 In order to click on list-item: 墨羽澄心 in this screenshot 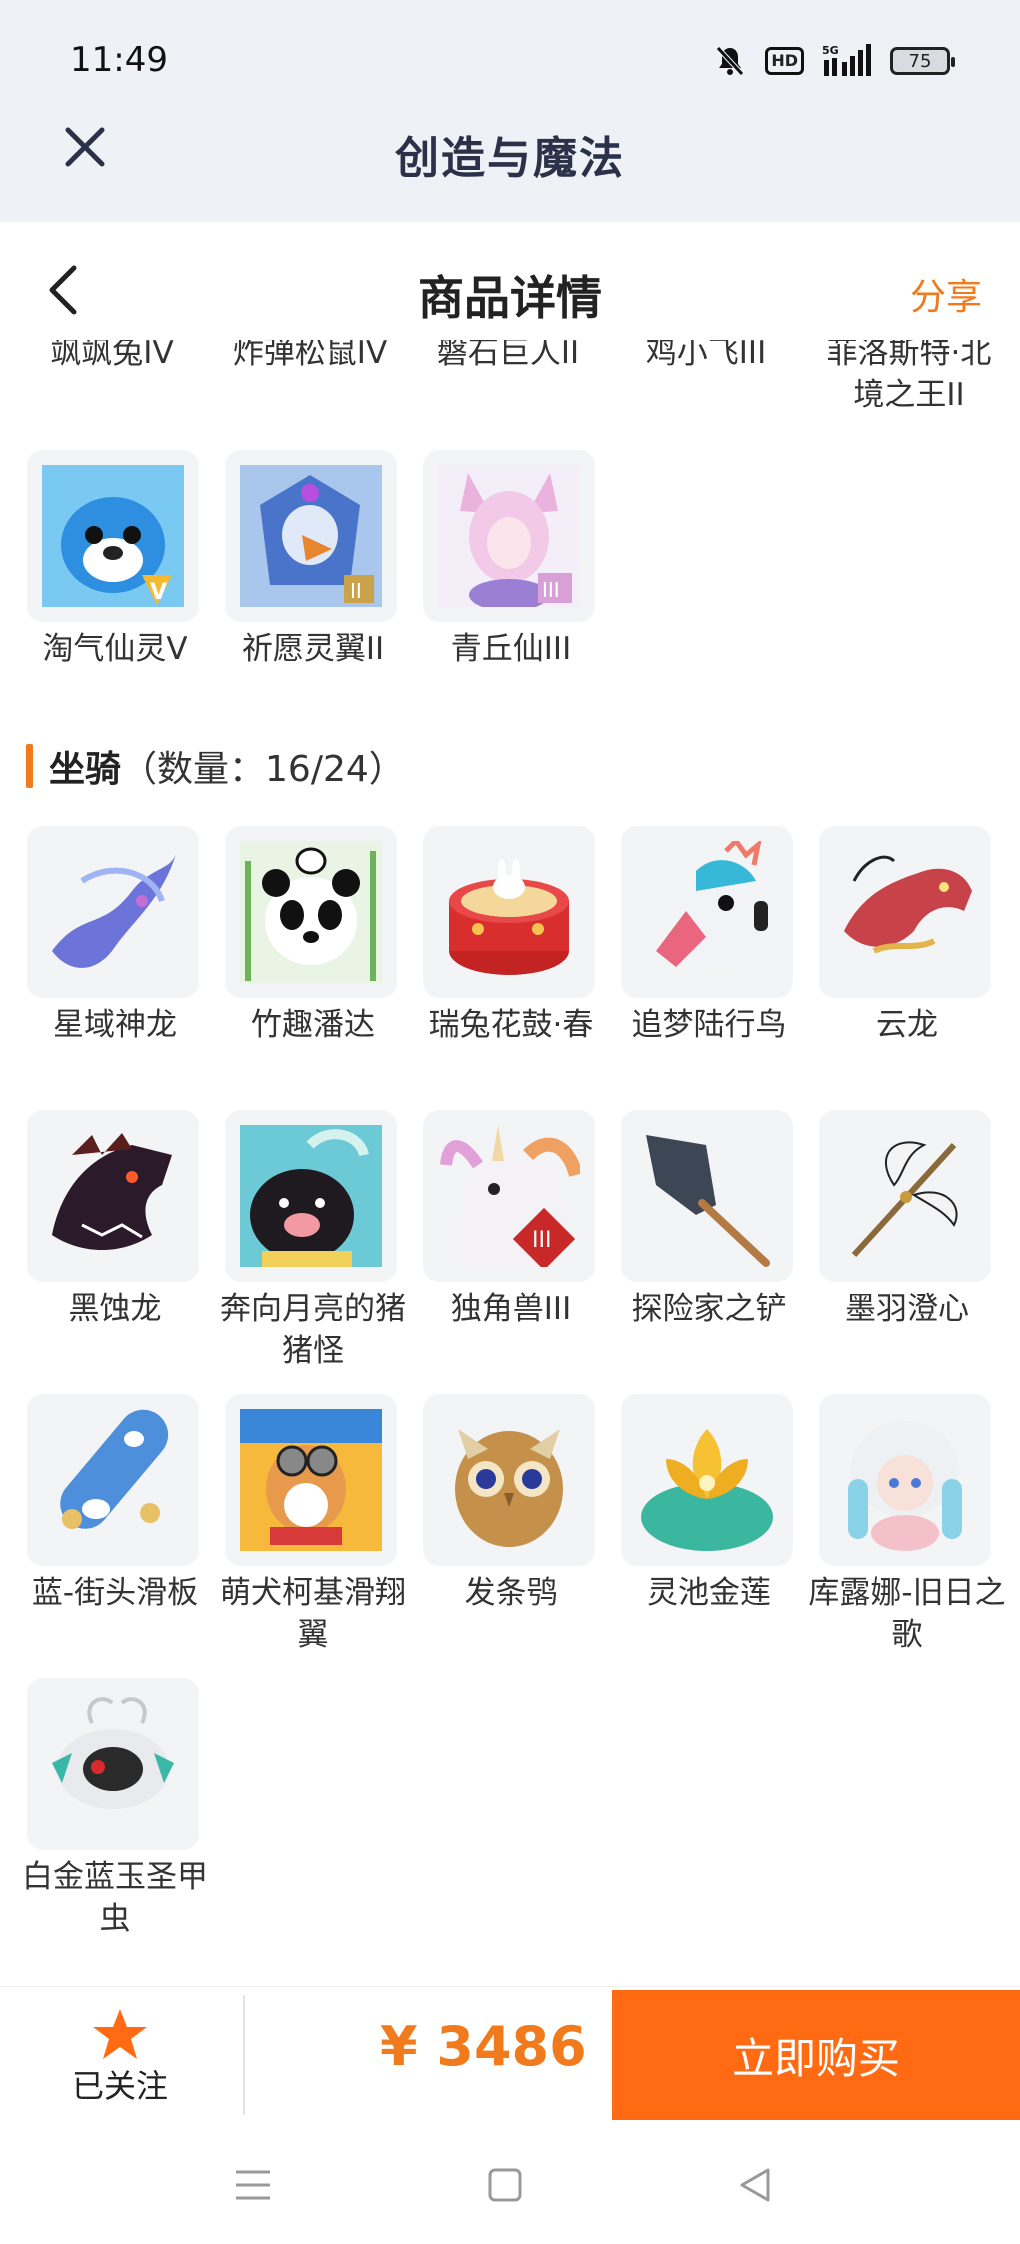, I will do `click(907, 1220)`.